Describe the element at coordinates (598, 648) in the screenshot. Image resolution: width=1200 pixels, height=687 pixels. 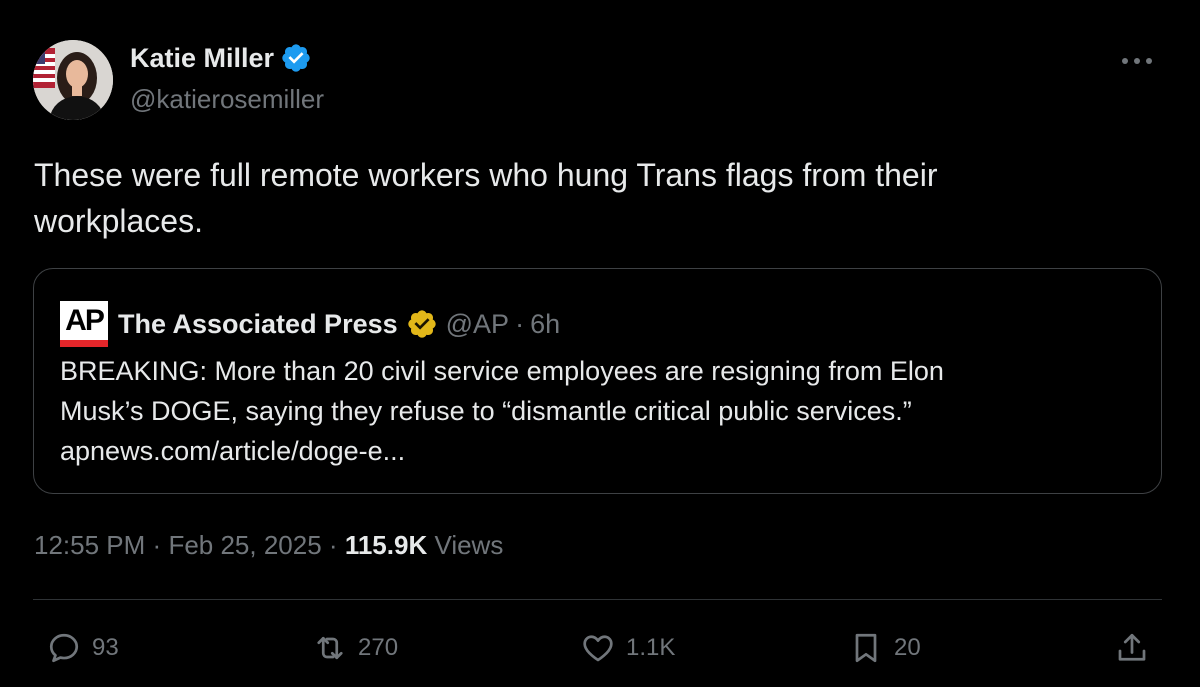
I see `heart-icon` at that location.